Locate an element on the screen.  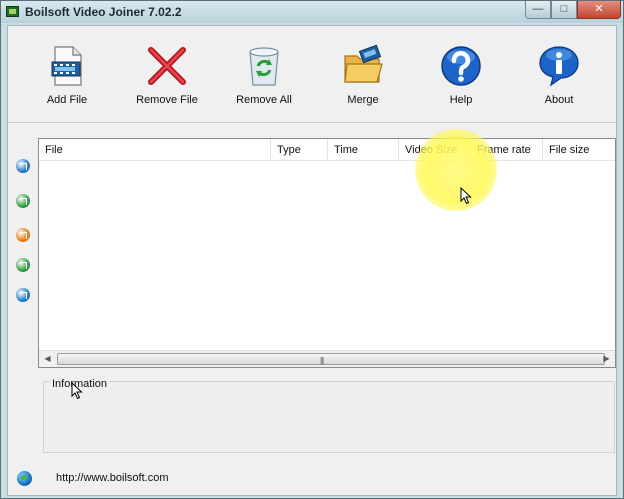
merge-button: Merge is located at coordinates (363, 75).